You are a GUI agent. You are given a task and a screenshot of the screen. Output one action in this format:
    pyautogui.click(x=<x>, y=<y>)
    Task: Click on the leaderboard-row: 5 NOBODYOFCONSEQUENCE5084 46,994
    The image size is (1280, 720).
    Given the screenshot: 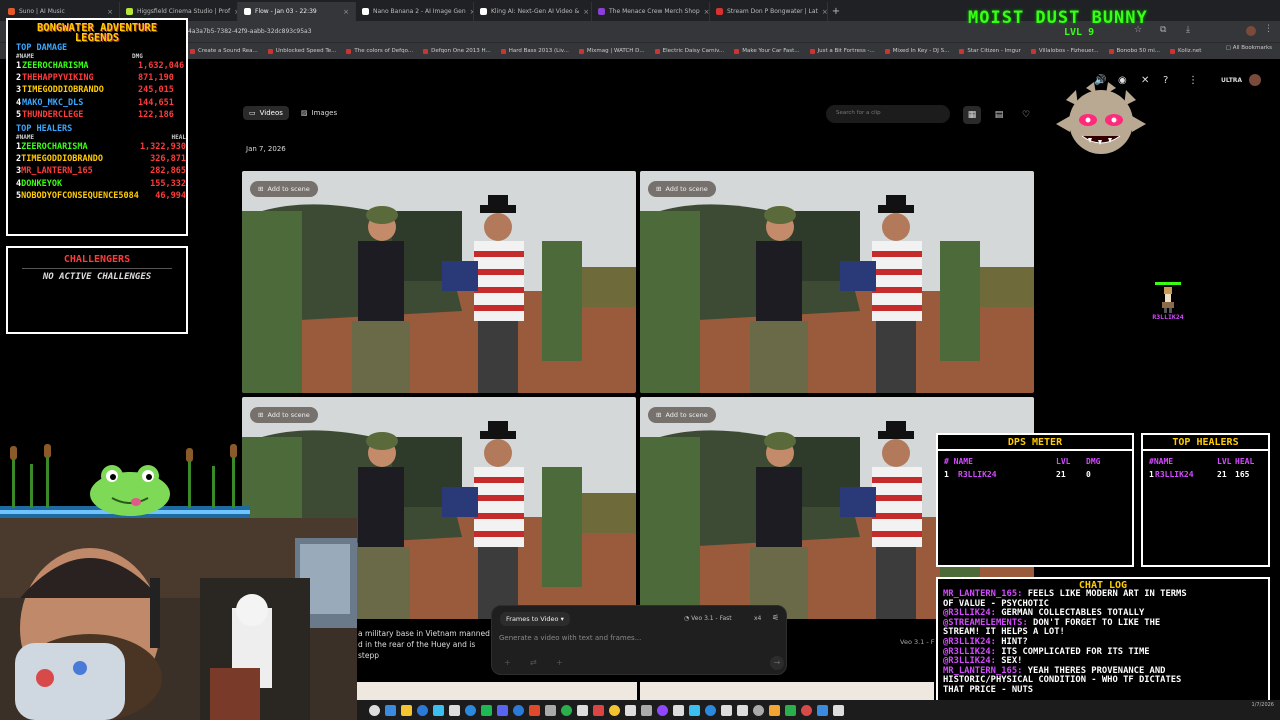 What is the action you would take?
    pyautogui.click(x=101, y=196)
    